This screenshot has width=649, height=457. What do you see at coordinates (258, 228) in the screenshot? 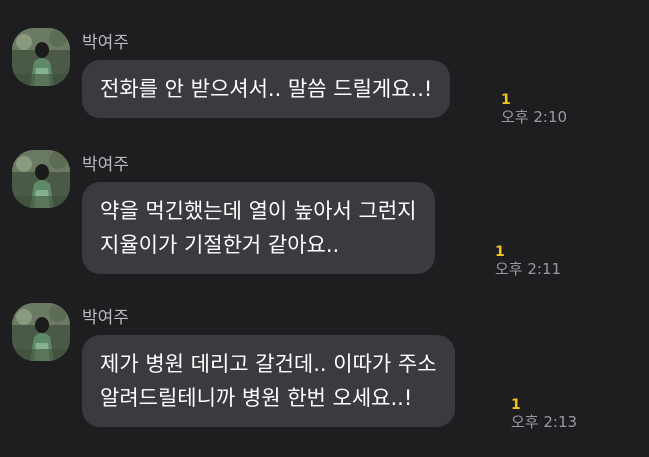
I see `message-bubble: 약을 먹긴했는데 열이 높아서 그런지 지율이가 기절한거 같아요..` at bounding box center [258, 228].